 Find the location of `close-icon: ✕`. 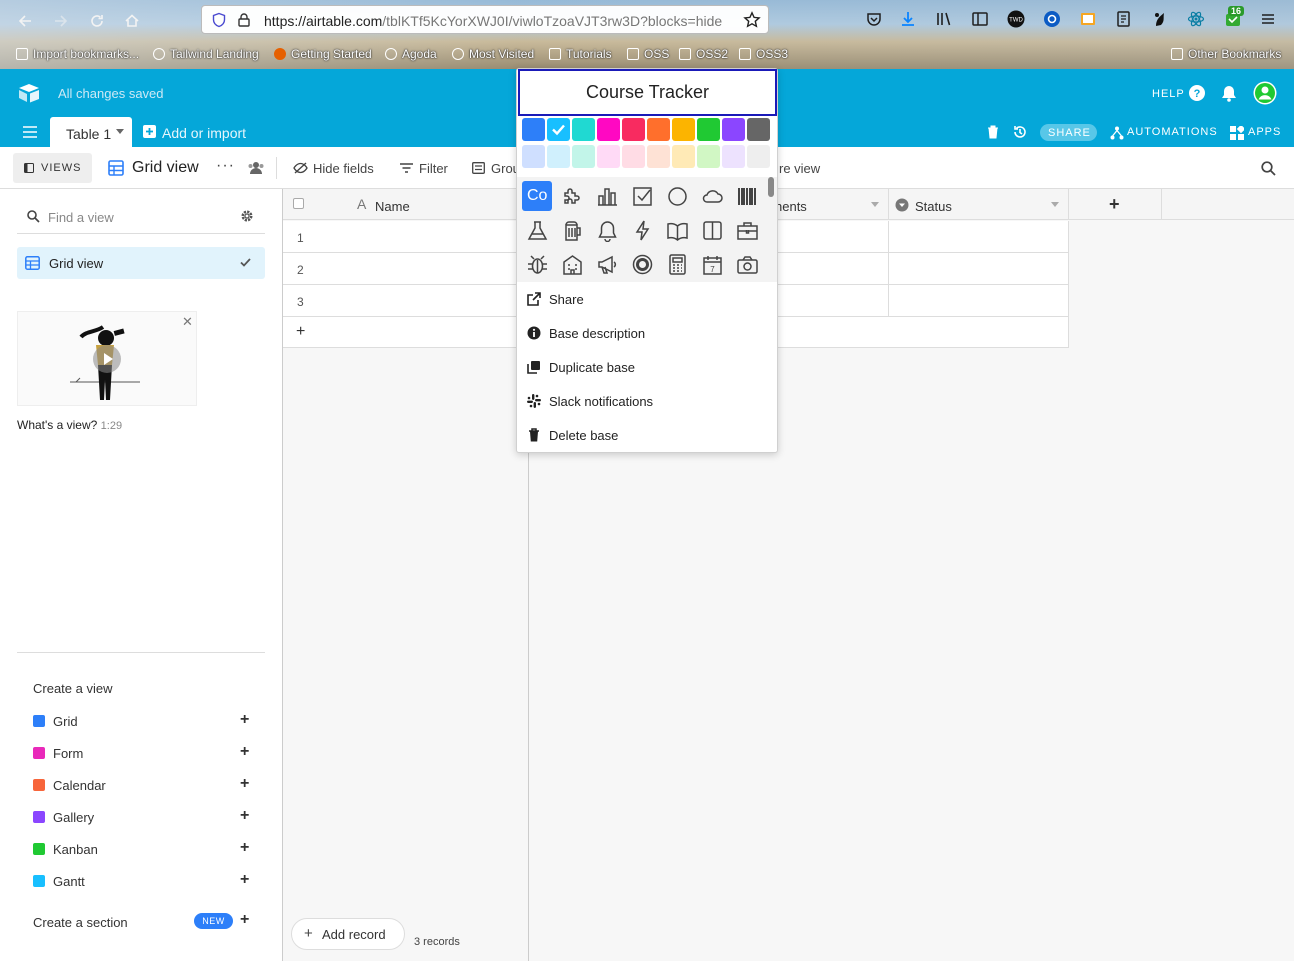

close-icon: ✕ is located at coordinates (187, 322).